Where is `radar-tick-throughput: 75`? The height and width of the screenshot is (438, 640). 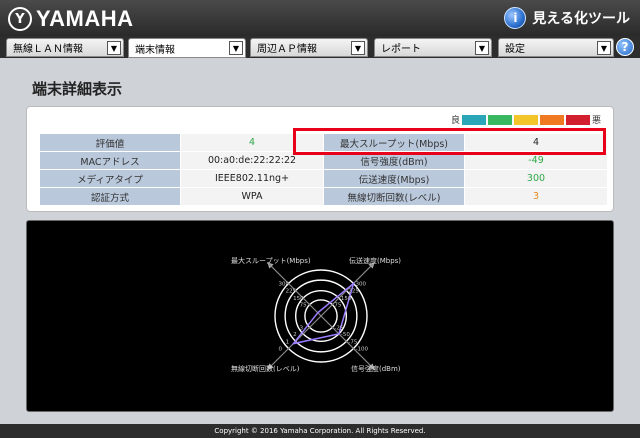
radar-tick-throughput: 75 is located at coordinates (303, 306).